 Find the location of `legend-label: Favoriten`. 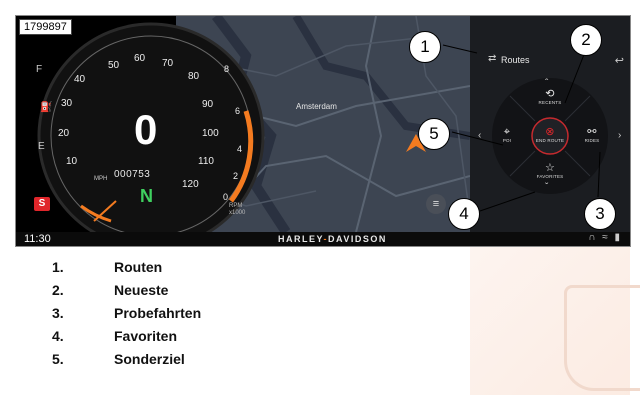

legend-label: Favoriten is located at coordinates (146, 336).